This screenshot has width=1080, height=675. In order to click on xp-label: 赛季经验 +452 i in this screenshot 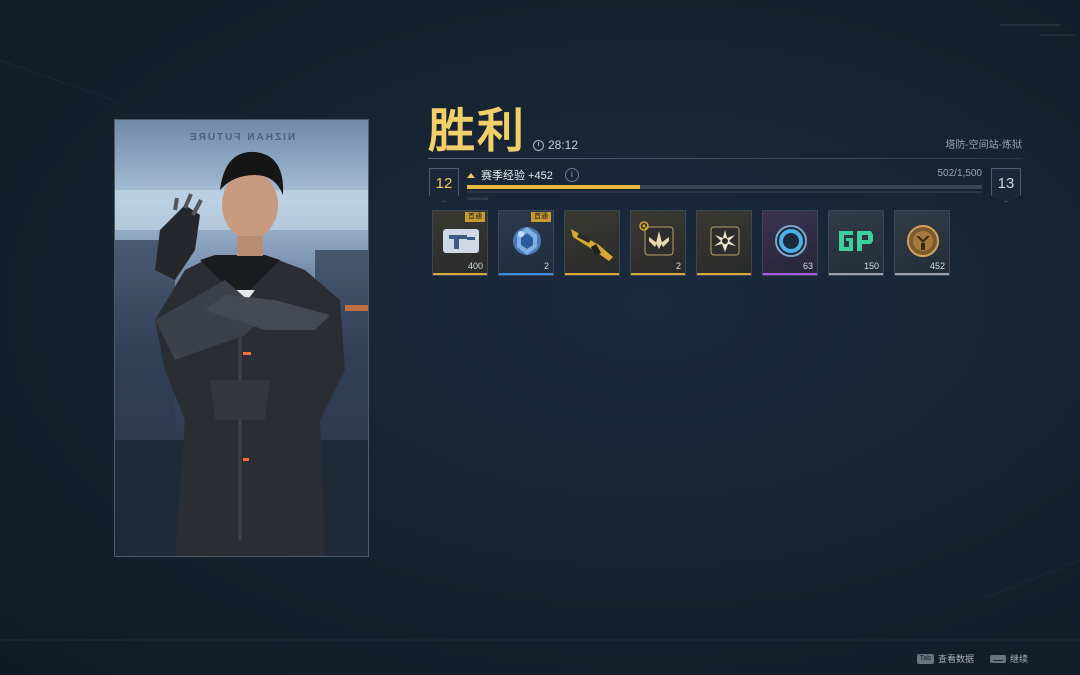, I will do `click(523, 175)`.